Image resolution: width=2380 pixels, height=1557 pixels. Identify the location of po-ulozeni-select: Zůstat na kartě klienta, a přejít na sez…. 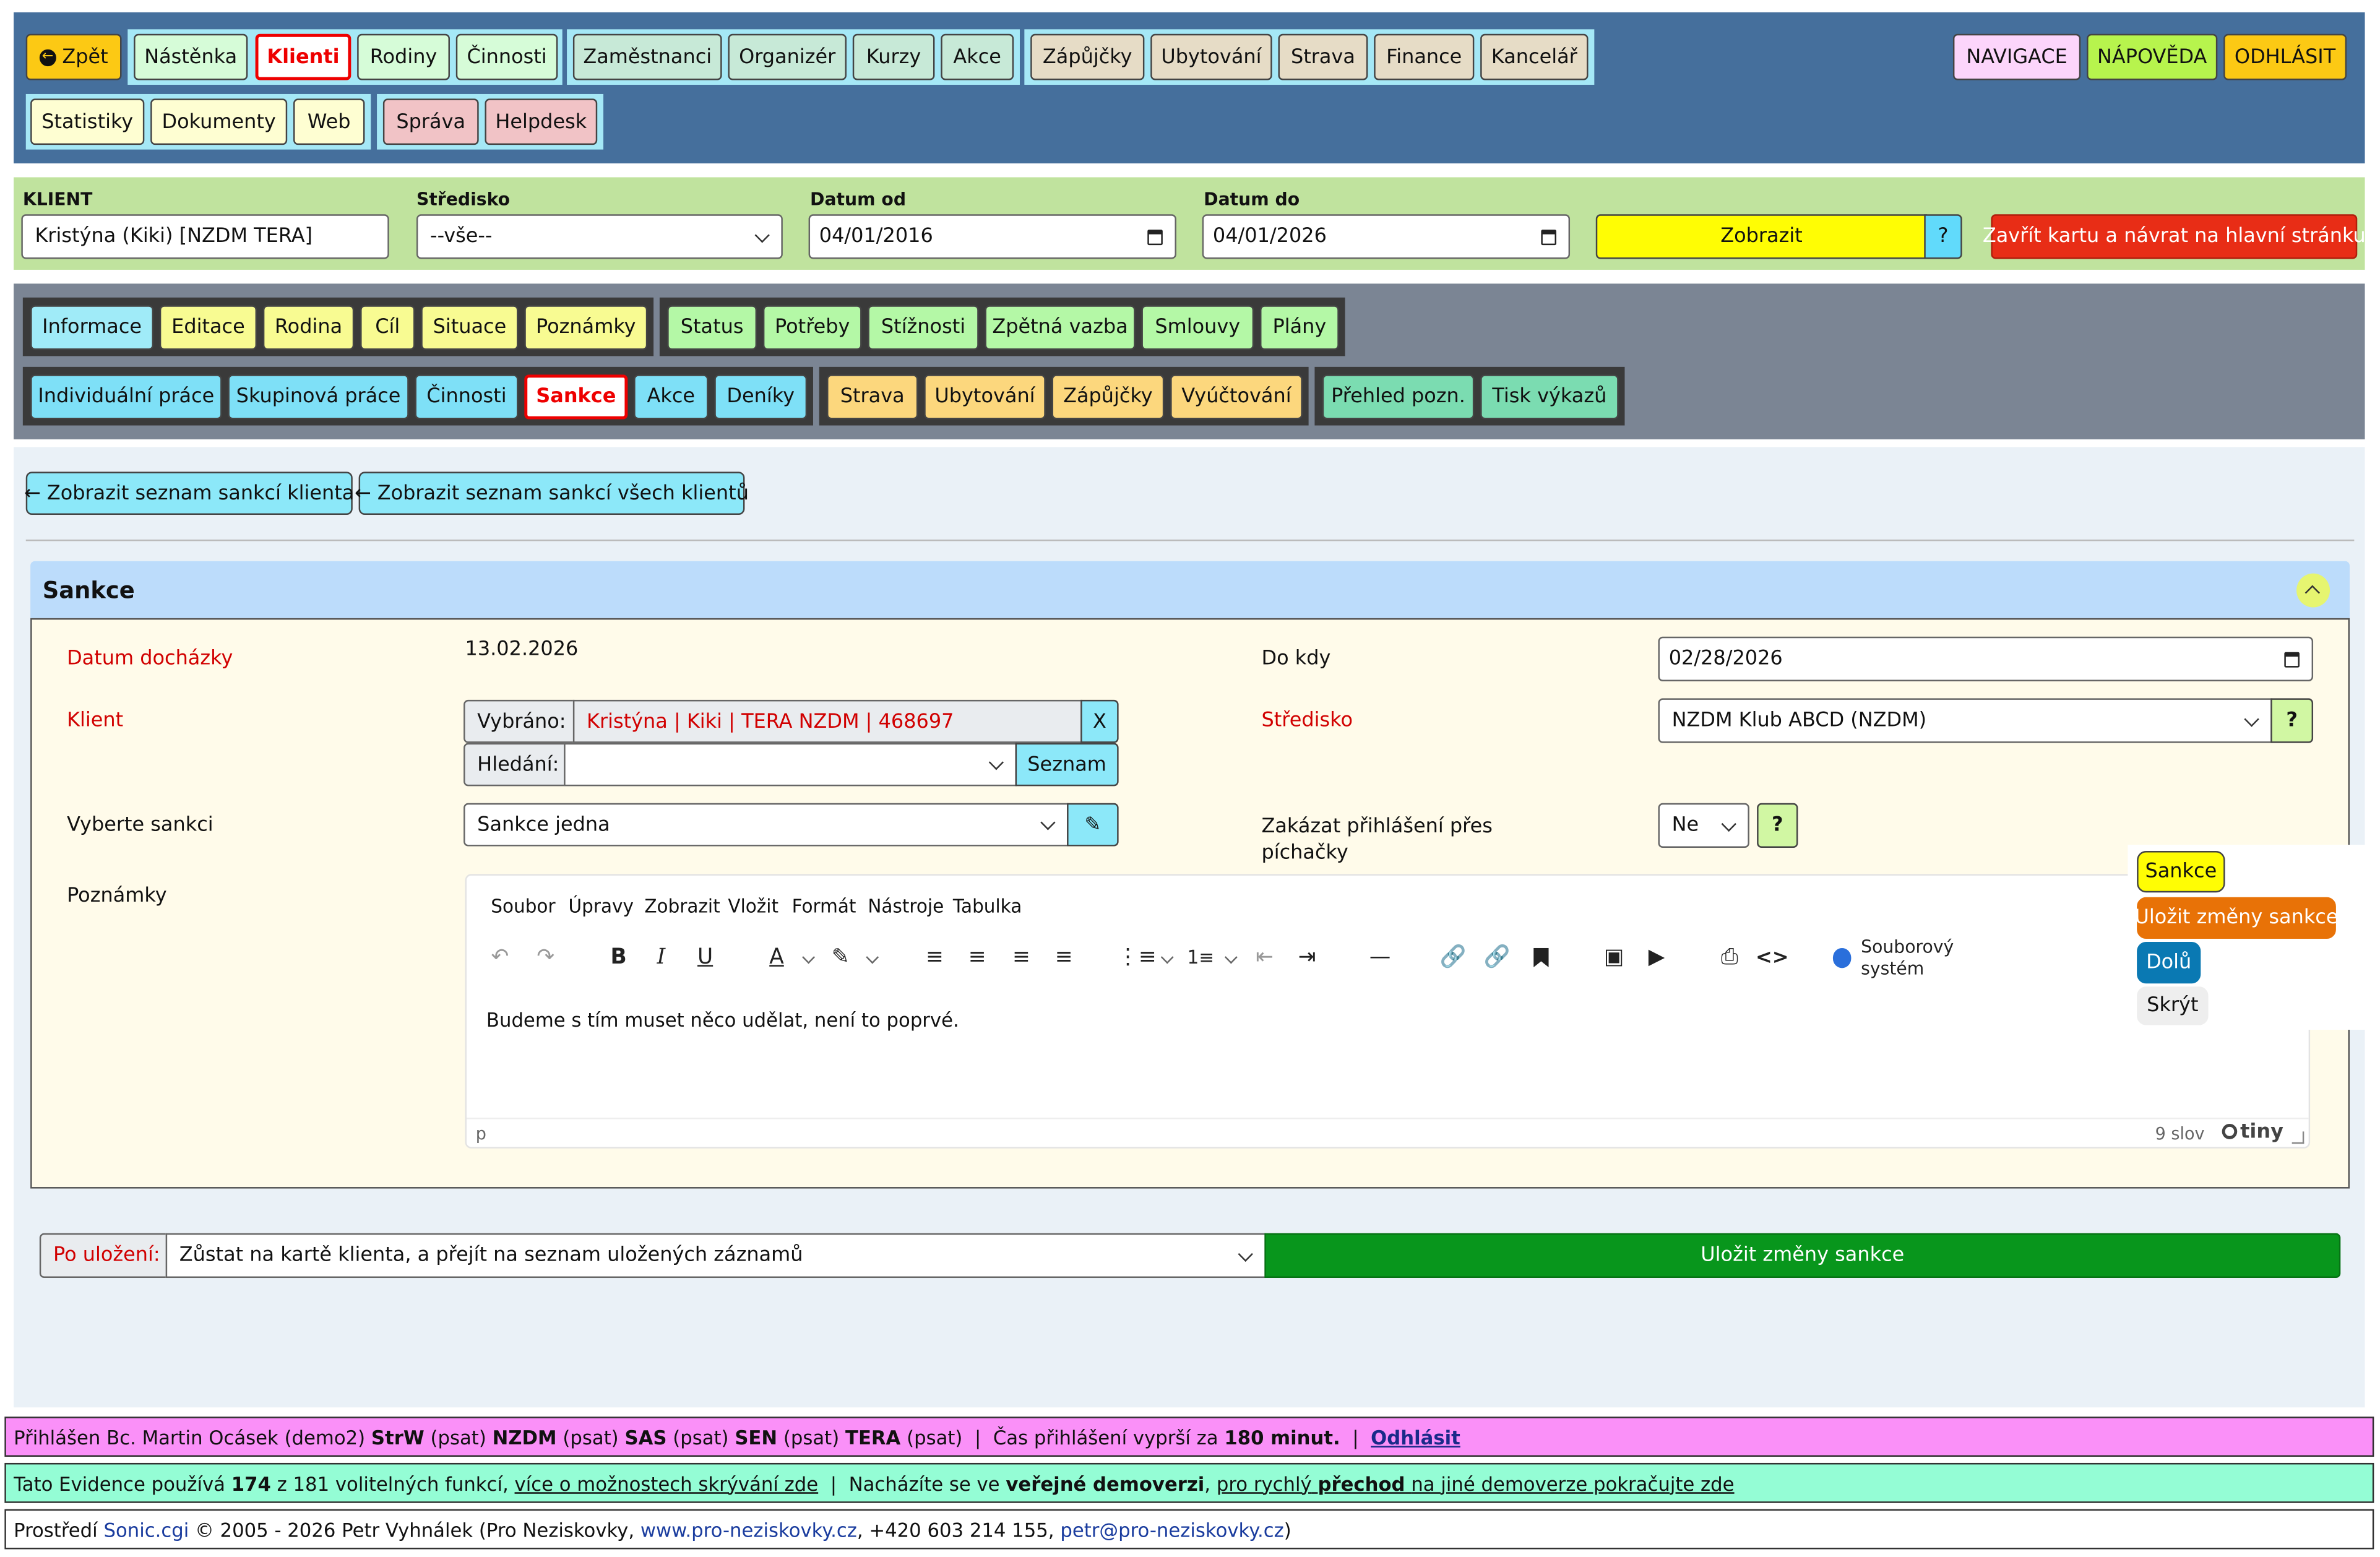
(715, 1256).